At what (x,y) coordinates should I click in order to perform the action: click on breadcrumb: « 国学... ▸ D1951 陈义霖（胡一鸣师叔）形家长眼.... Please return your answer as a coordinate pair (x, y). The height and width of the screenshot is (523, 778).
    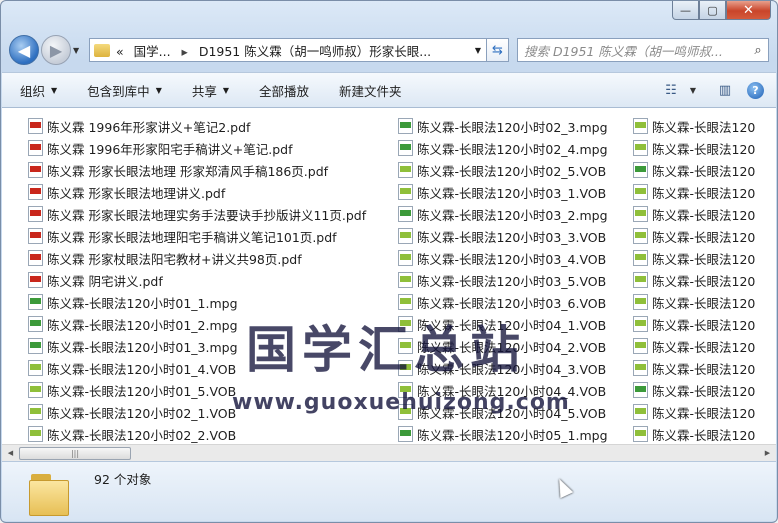
    Looking at the image, I should click on (273, 50).